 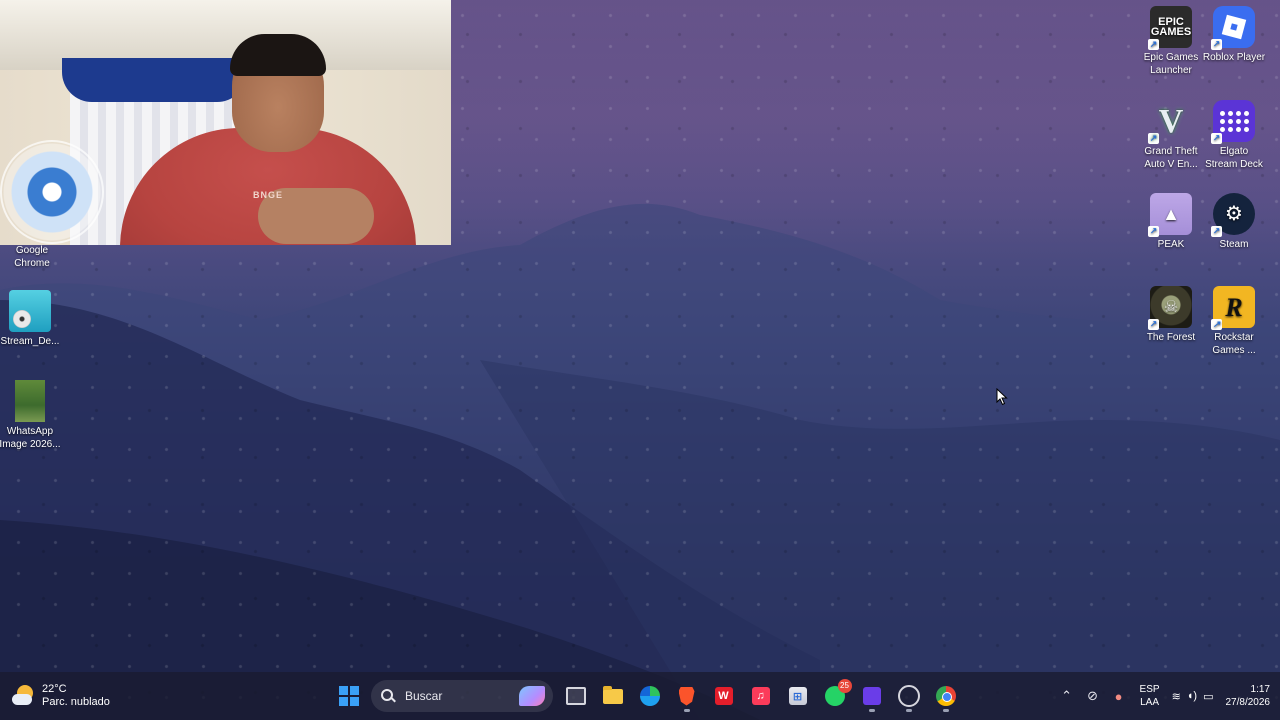 What do you see at coordinates (1234, 57) in the screenshot?
I see `desktop-icon-label: Roblox Player` at bounding box center [1234, 57].